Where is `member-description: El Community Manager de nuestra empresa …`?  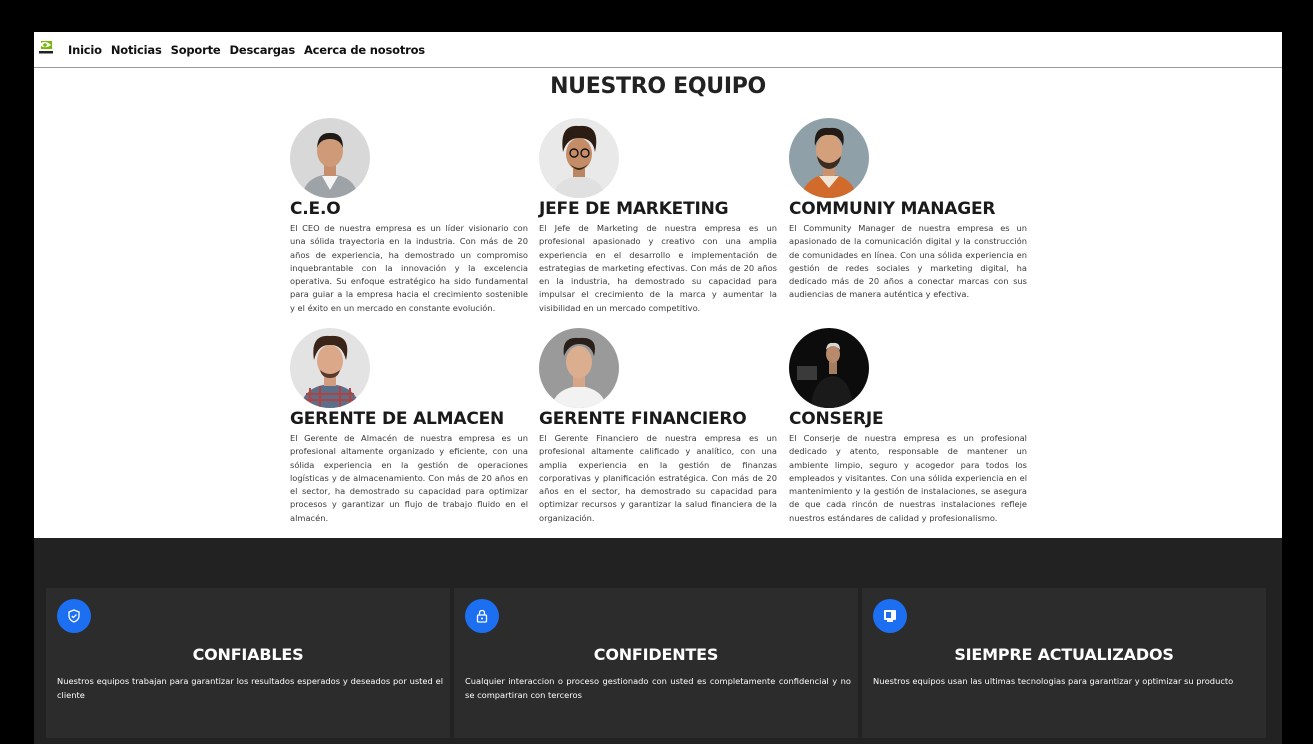
member-description: El Community Manager de nuestra empresa … is located at coordinates (908, 261).